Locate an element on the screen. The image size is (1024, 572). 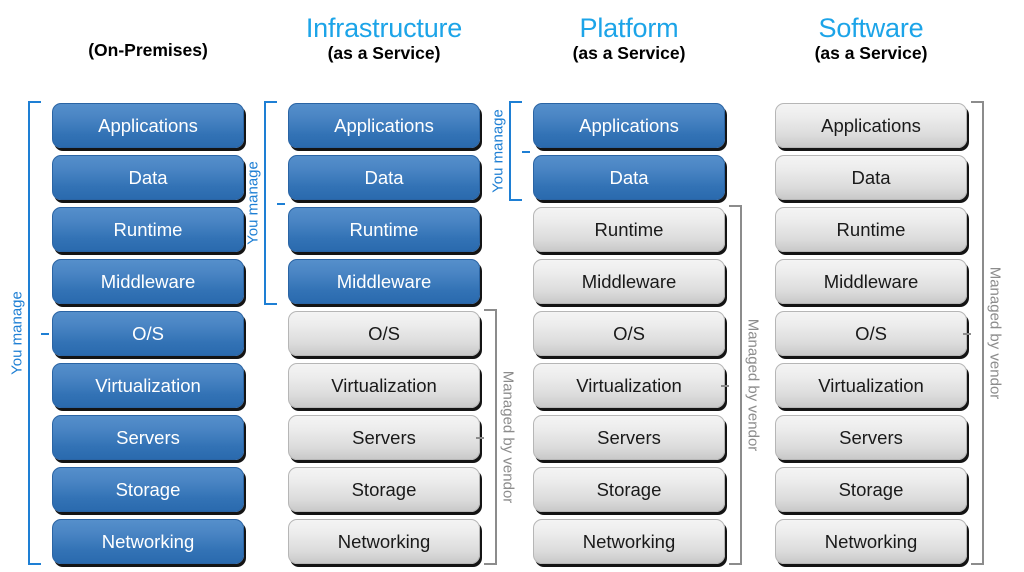
label-managed-by-vendor-iaas: Managed by vendor is located at coordinates (508, 437).